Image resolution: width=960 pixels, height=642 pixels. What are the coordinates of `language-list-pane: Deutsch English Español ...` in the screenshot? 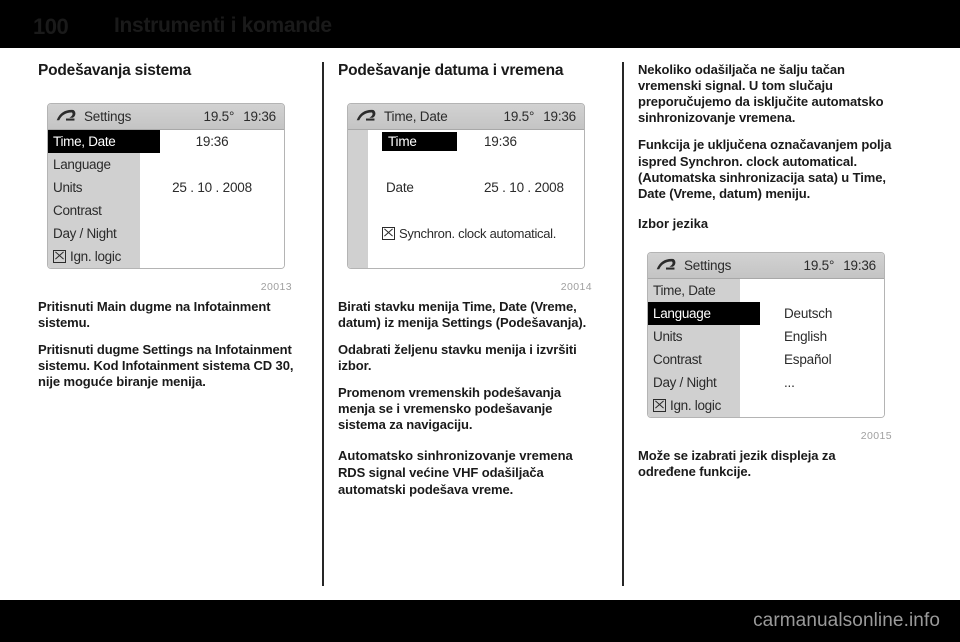 It's located at (812, 347).